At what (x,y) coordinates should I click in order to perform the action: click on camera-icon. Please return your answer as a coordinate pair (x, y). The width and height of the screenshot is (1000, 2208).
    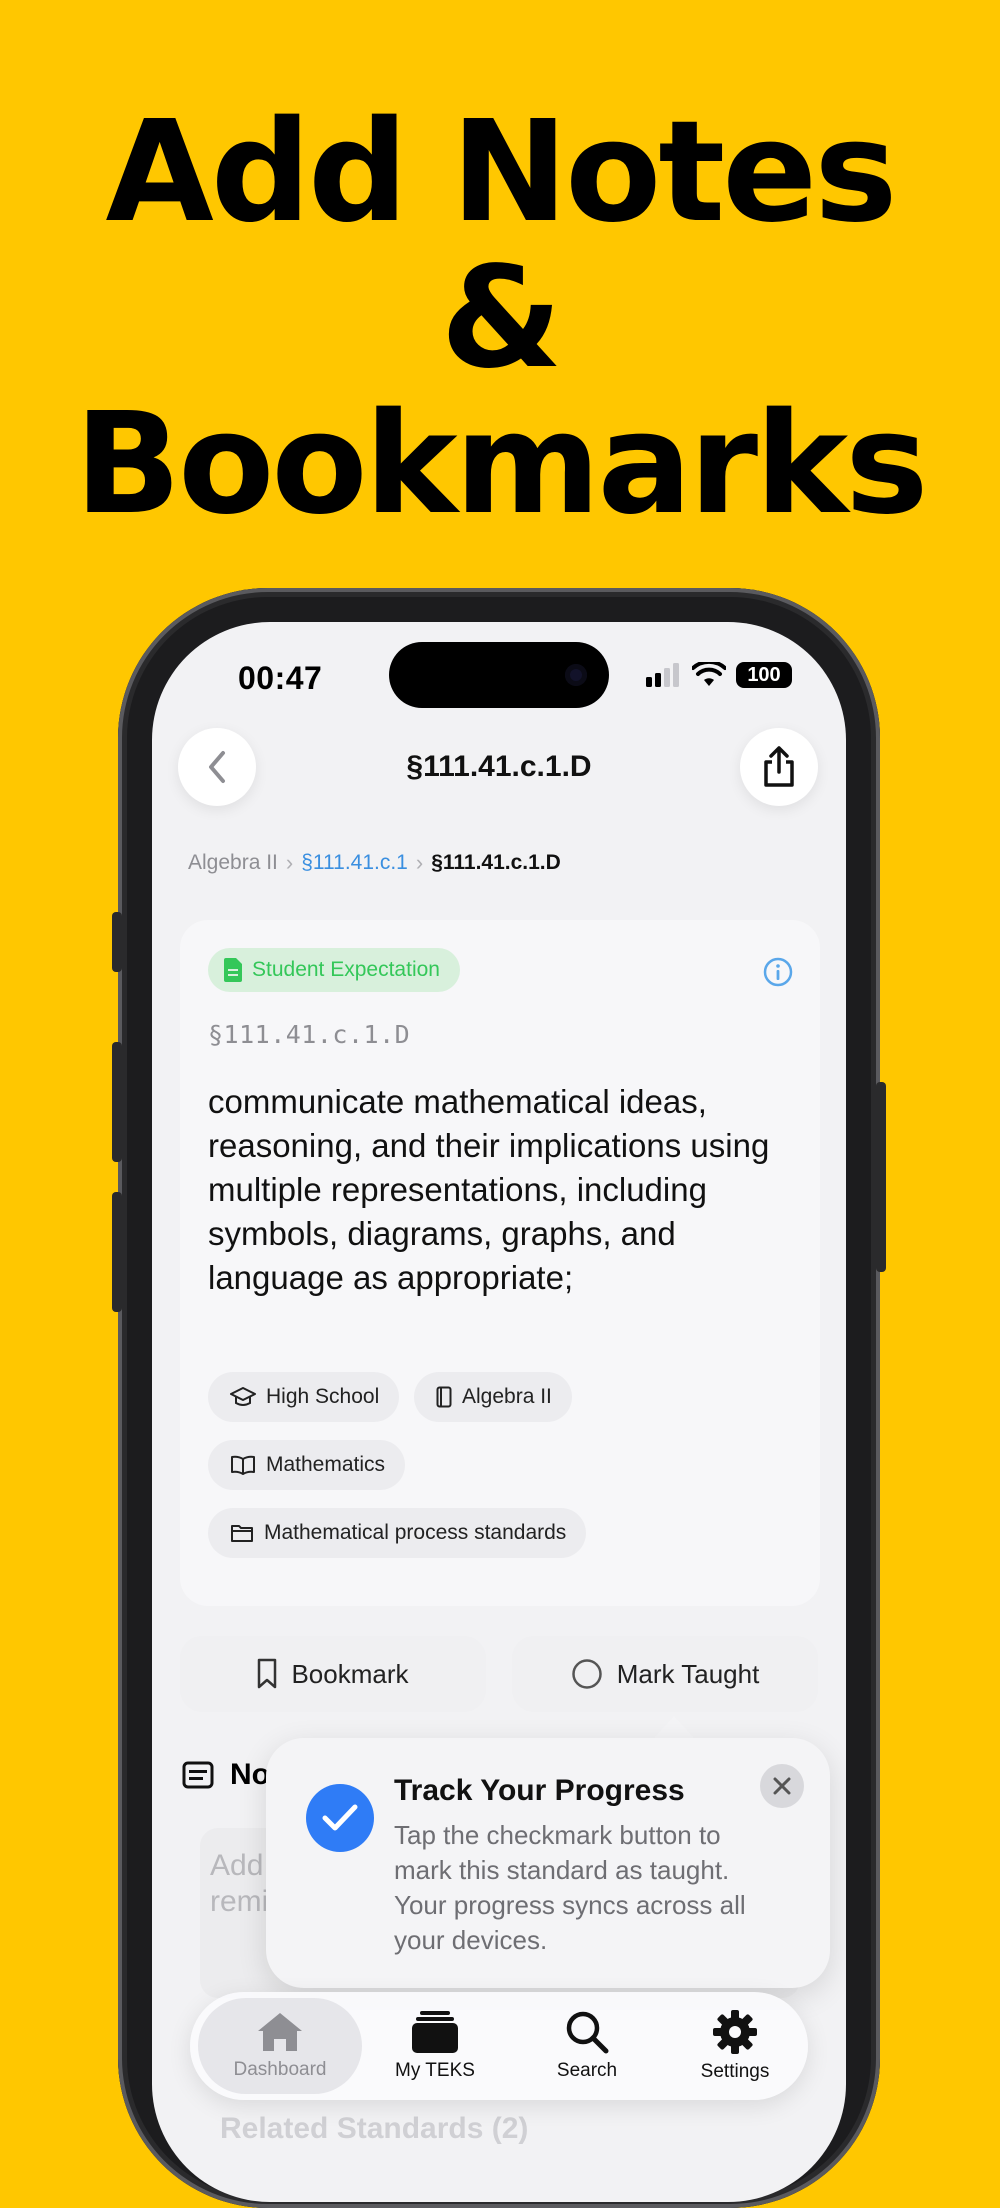
    Looking at the image, I should click on (576, 675).